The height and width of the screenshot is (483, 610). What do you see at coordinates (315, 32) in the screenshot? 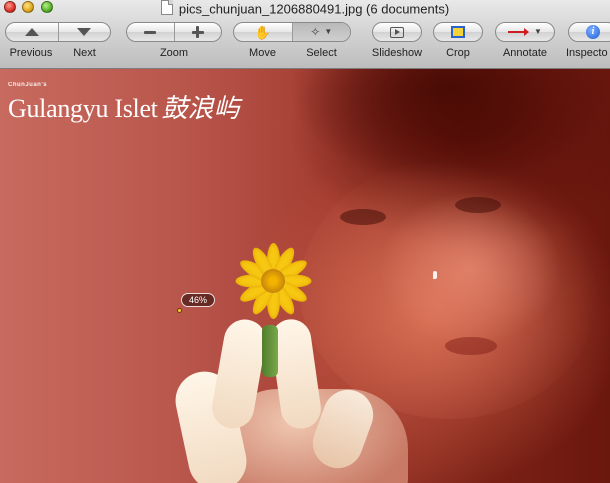
I see `magic-wand-icon: ✧` at bounding box center [315, 32].